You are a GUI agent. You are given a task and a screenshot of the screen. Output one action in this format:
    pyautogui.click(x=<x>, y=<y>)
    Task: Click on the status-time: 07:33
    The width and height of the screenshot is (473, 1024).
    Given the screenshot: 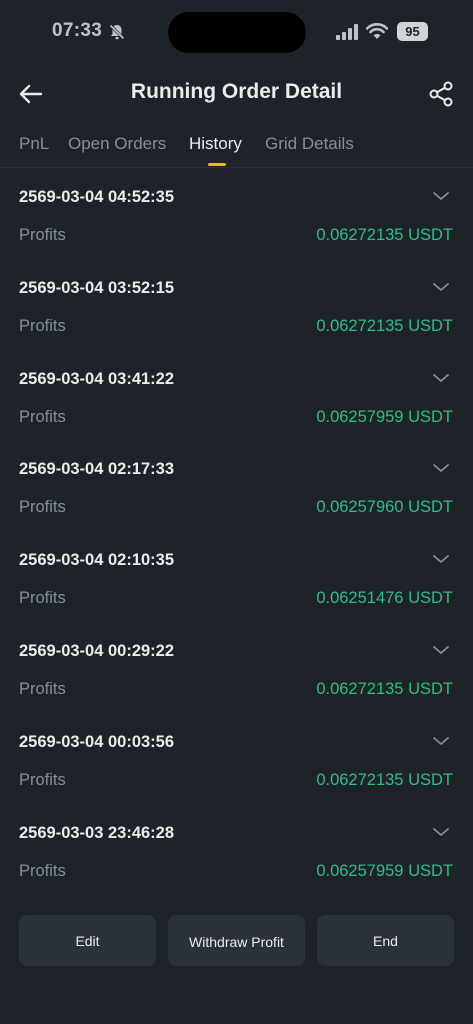 What is the action you would take?
    pyautogui.click(x=77, y=30)
    